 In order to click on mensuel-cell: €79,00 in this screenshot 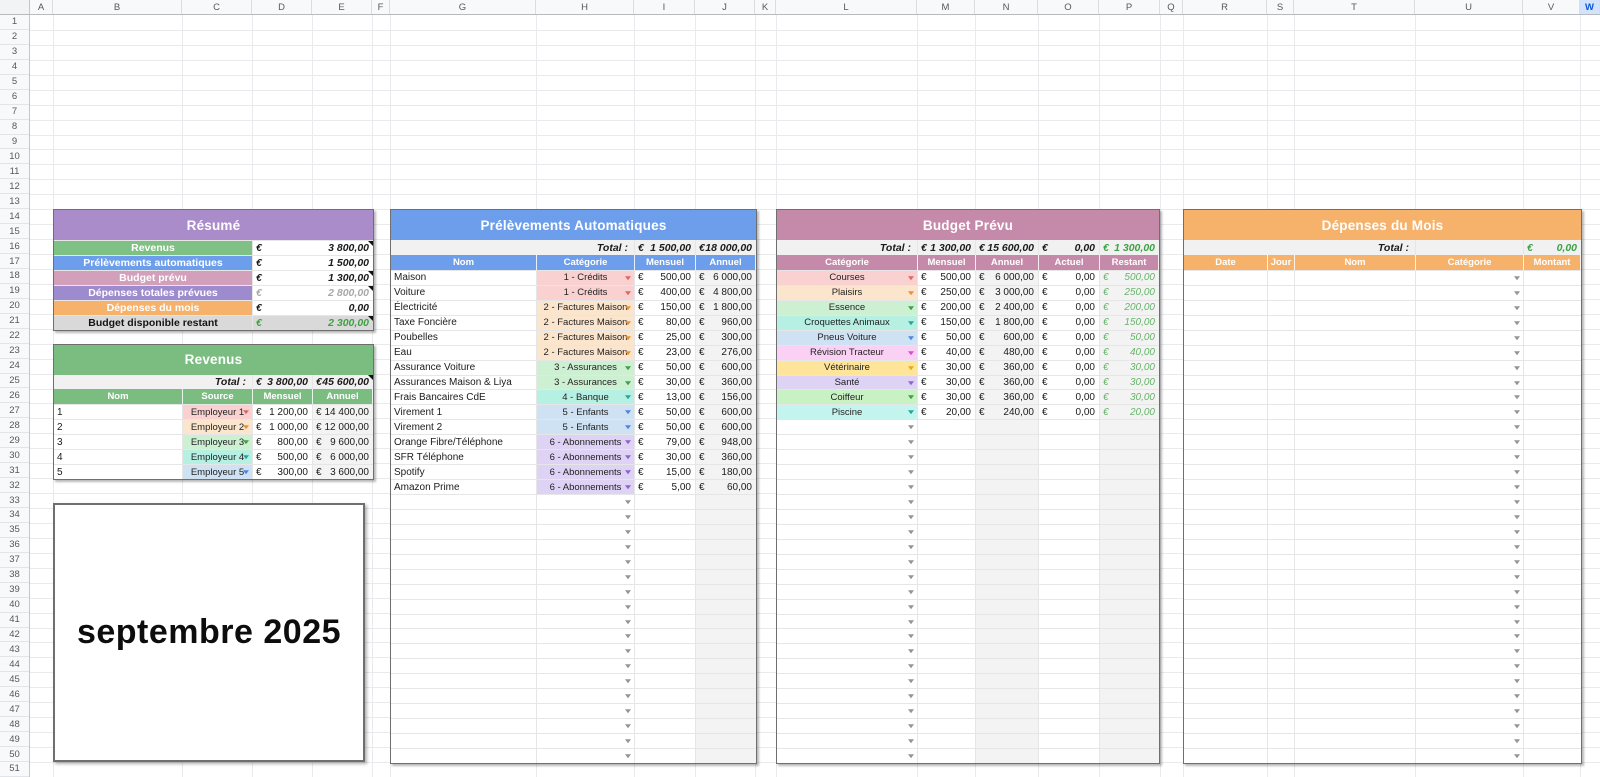, I will do `click(665, 442)`.